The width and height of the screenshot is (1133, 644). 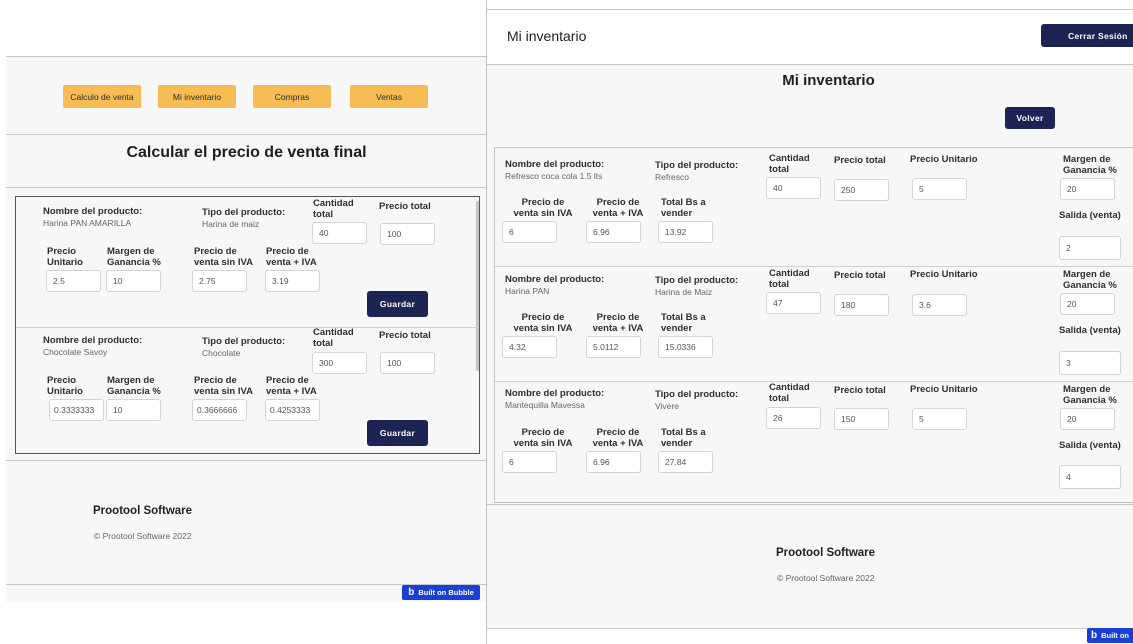 I want to click on product-type: Vivere, so click(x=667, y=406).